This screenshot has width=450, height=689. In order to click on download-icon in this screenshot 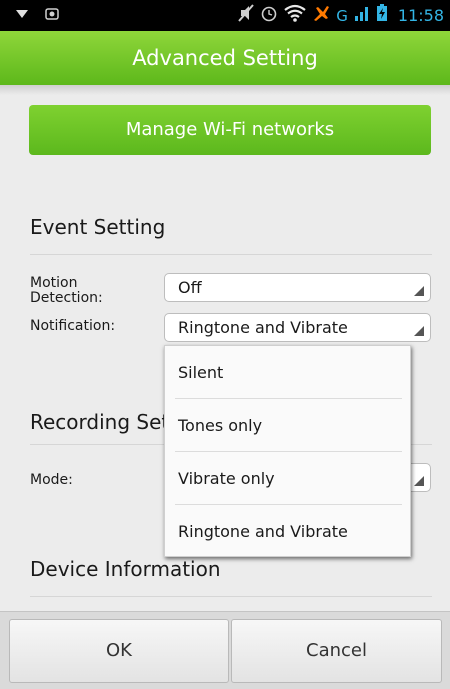, I will do `click(22, 16)`.